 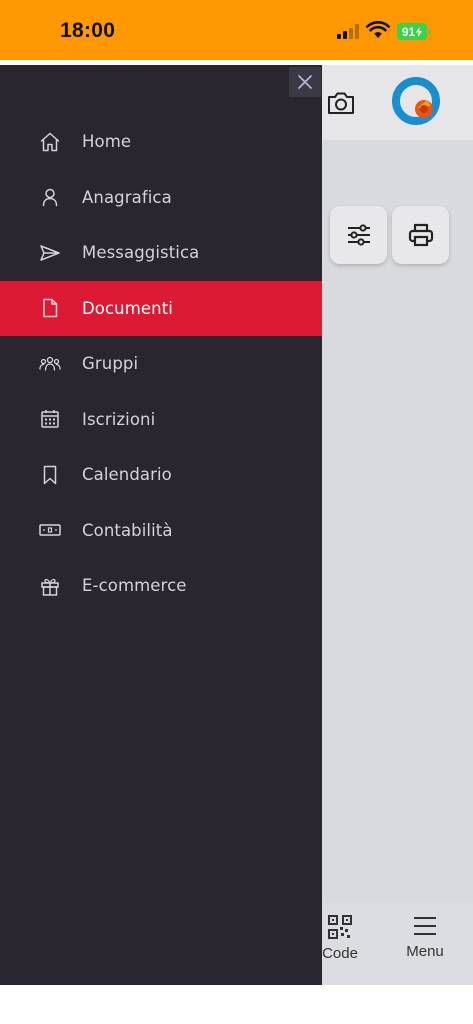 I want to click on menu-item-label: Iscrizioni, so click(x=119, y=419).